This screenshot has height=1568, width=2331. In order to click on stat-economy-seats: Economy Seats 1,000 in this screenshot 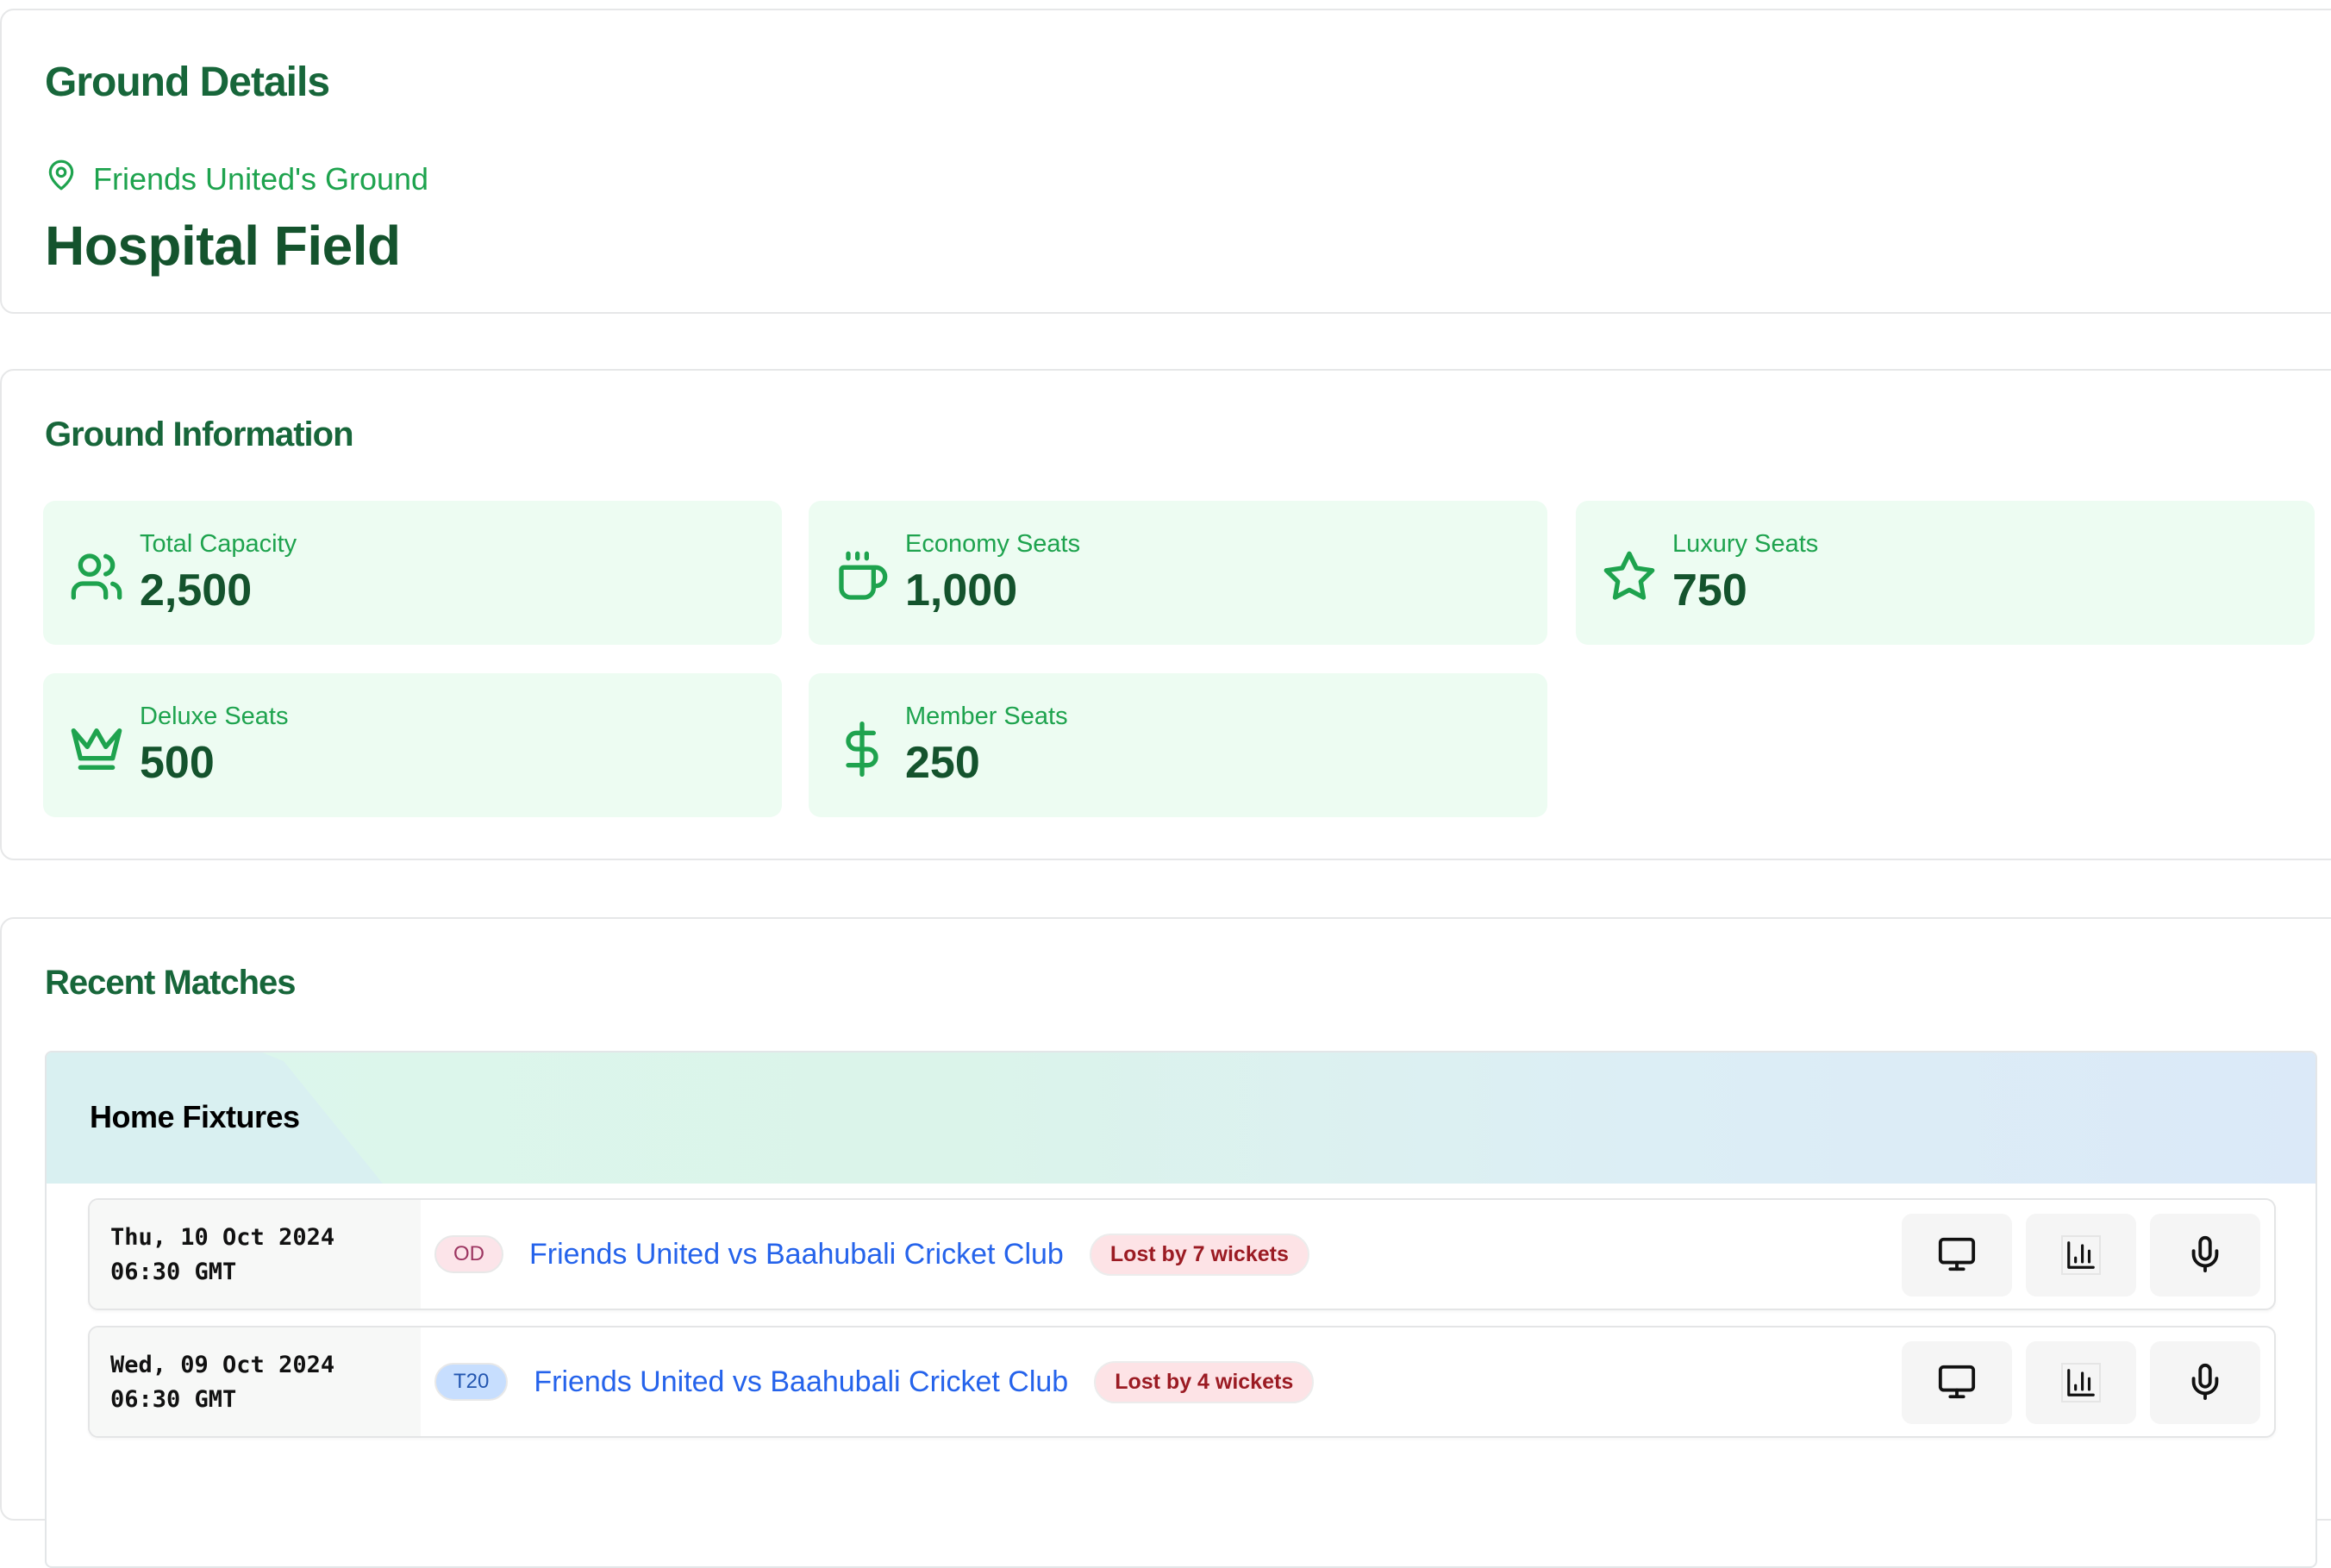, I will do `click(1178, 573)`.